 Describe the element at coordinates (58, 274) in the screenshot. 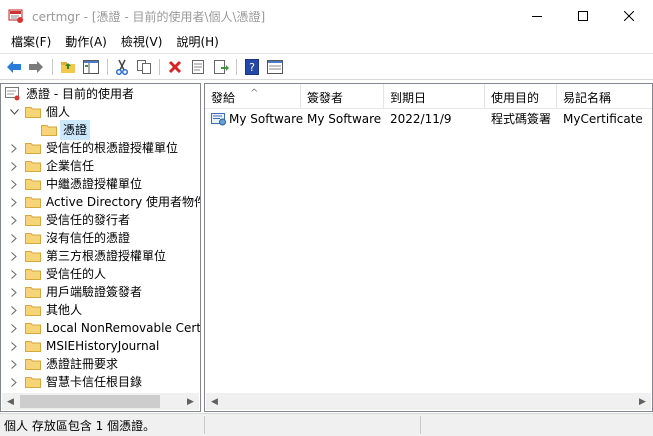

I see `tree-item: 受信任的人` at that location.